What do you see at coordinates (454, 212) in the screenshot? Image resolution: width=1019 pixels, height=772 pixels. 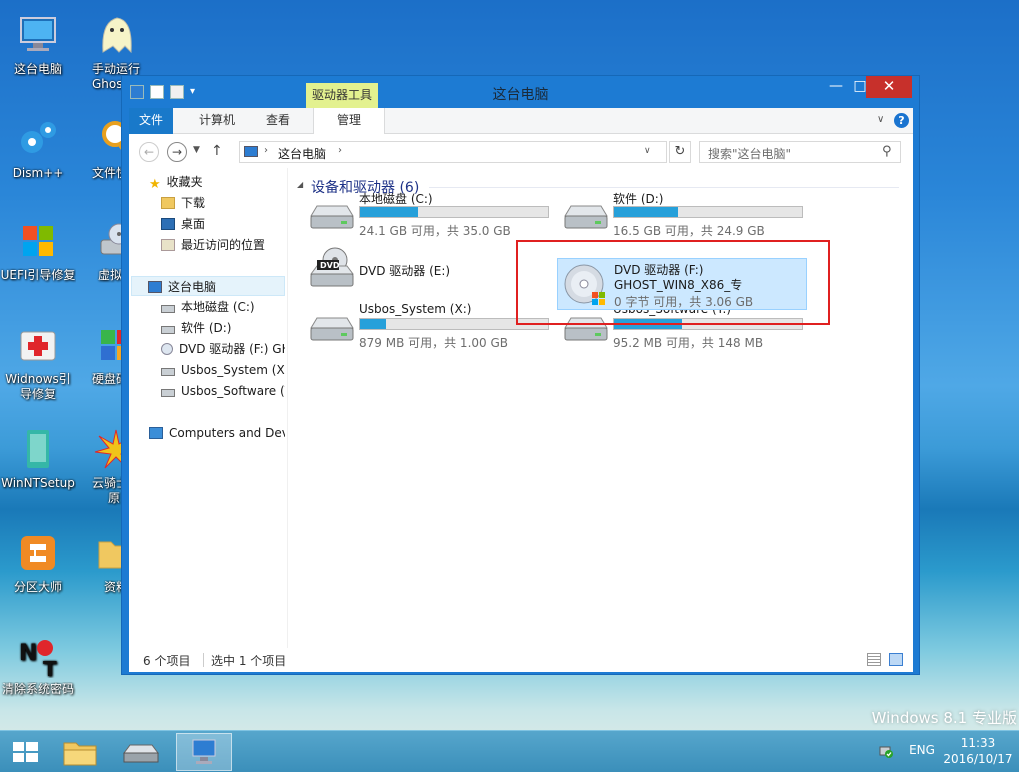 I see `drive-usage-bar` at bounding box center [454, 212].